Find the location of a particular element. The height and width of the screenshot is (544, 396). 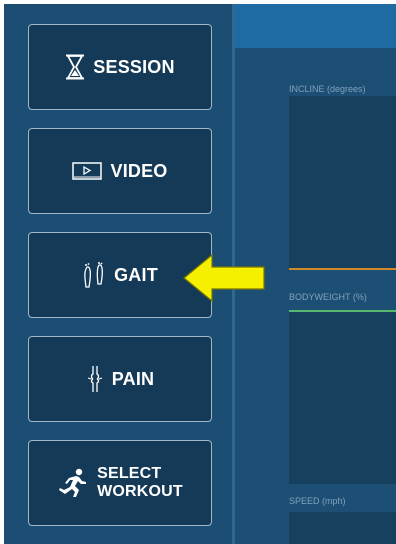

session-label: SESSION is located at coordinates (134, 66).